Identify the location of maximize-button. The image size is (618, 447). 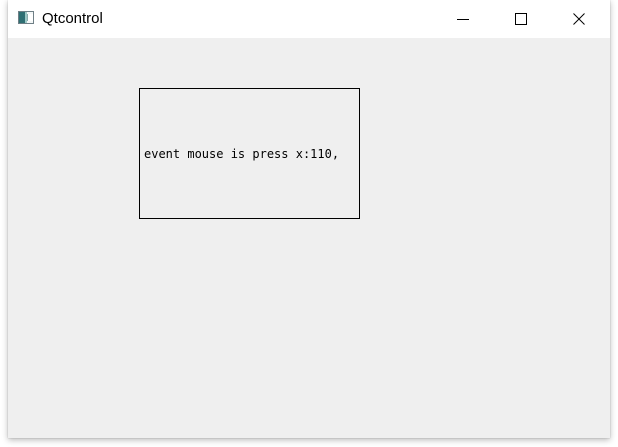
(521, 19).